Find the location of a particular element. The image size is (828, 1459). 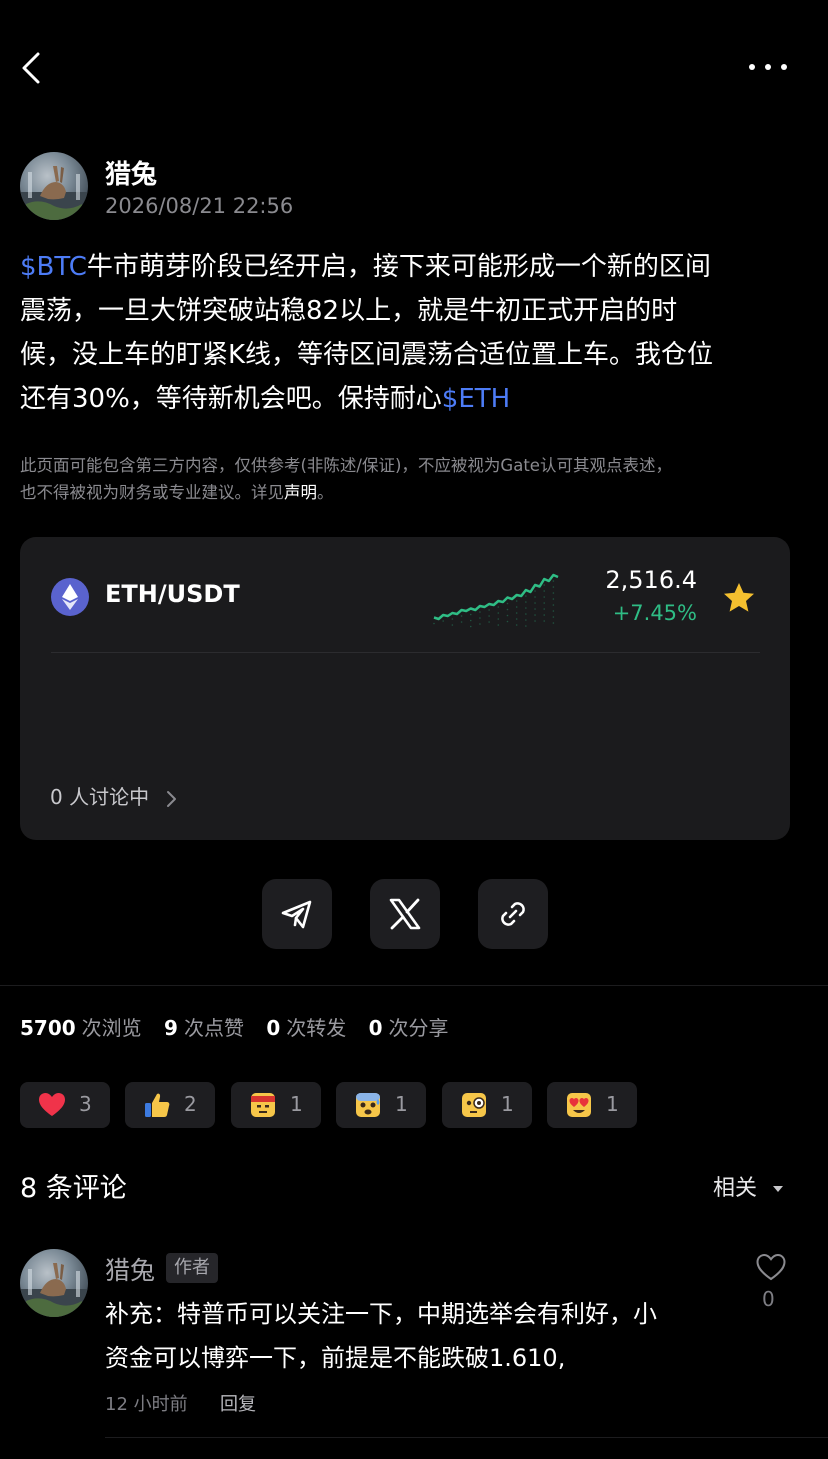

ticker-link-eth: $ETH is located at coordinates (476, 399).